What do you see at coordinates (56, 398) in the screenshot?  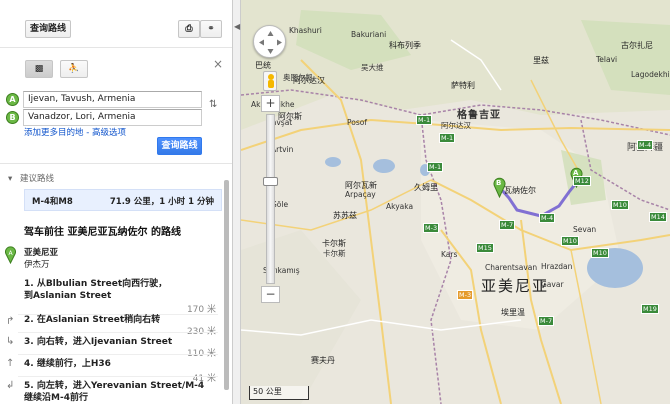 I see `step-line: 继续沿M-4前行` at bounding box center [56, 398].